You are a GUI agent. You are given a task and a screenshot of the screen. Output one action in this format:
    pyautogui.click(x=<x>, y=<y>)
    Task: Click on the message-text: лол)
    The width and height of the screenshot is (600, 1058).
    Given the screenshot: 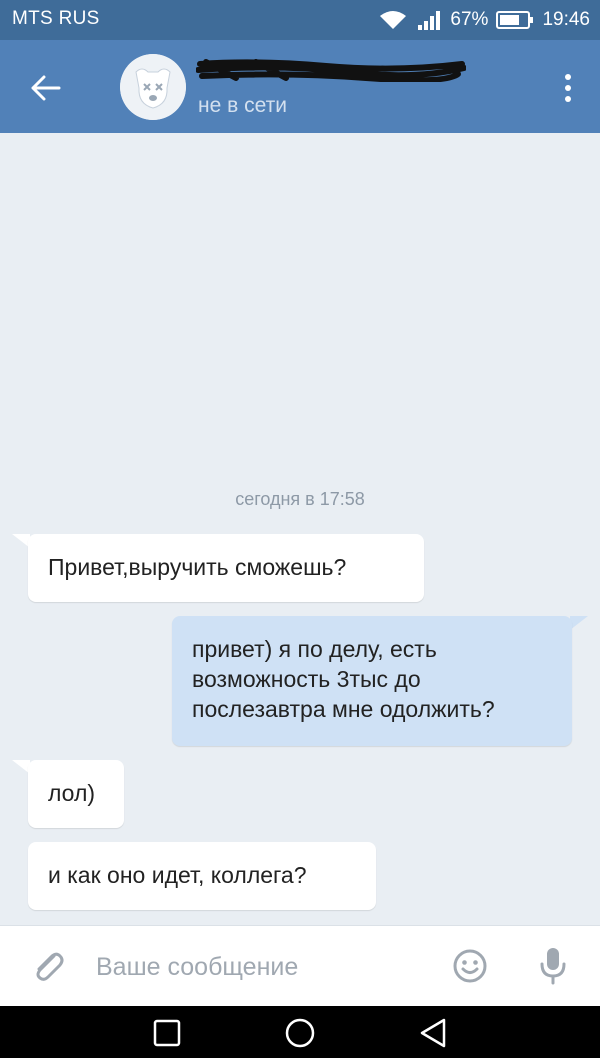 What is the action you would take?
    pyautogui.click(x=72, y=793)
    